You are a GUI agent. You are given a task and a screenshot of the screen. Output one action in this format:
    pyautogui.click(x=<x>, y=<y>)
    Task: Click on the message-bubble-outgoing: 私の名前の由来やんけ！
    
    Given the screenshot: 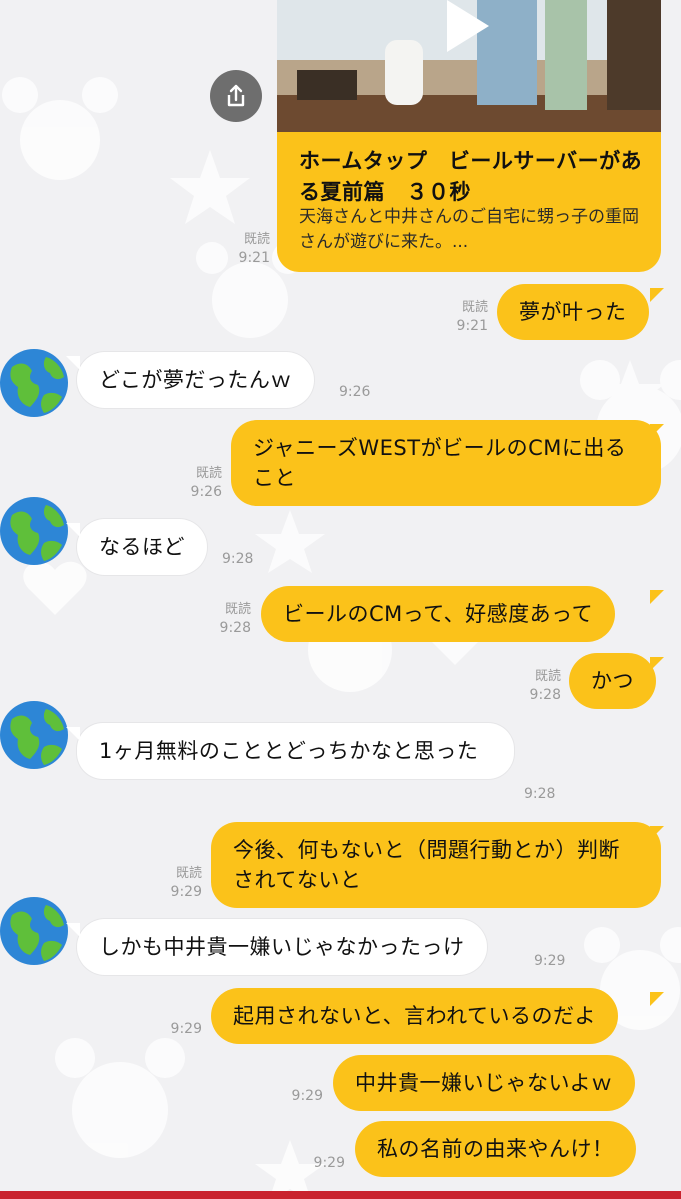 What is the action you would take?
    pyautogui.click(x=495, y=1149)
    